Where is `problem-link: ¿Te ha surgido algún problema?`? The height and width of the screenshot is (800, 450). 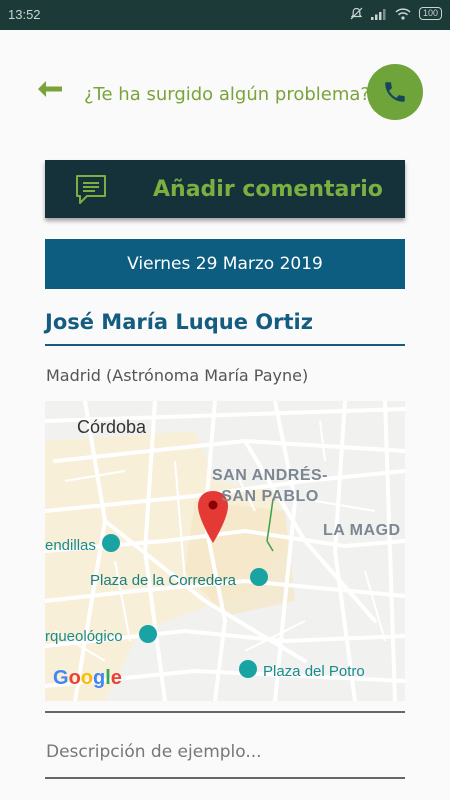 problem-link: ¿Te ha surgido algún problema? is located at coordinates (227, 94).